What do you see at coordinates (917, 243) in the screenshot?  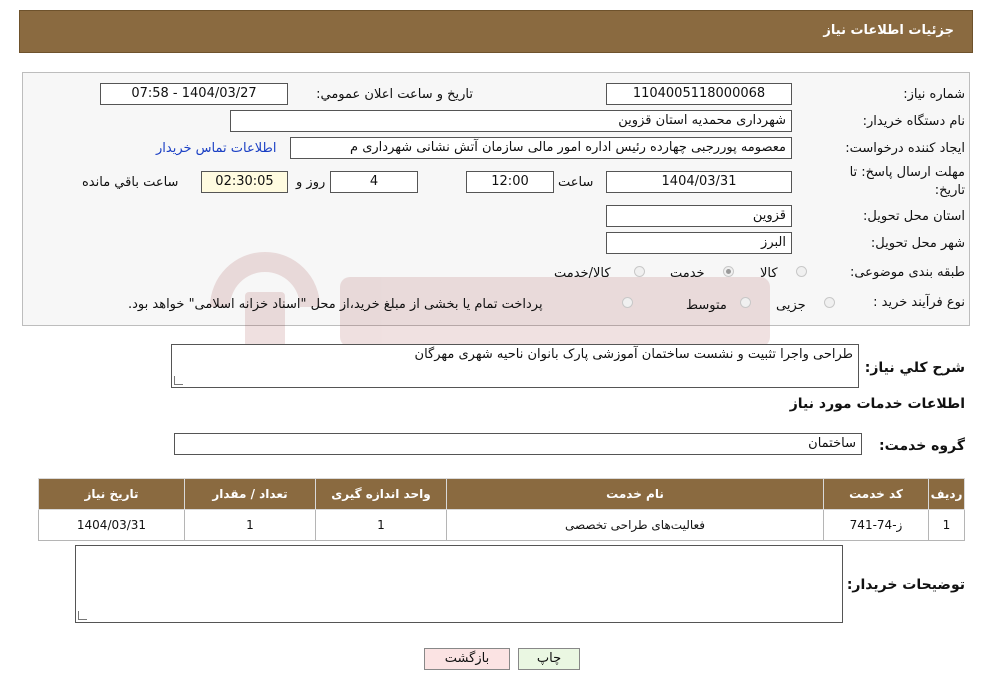 I see `city-label: شهر محل تحويل:` at bounding box center [917, 243].